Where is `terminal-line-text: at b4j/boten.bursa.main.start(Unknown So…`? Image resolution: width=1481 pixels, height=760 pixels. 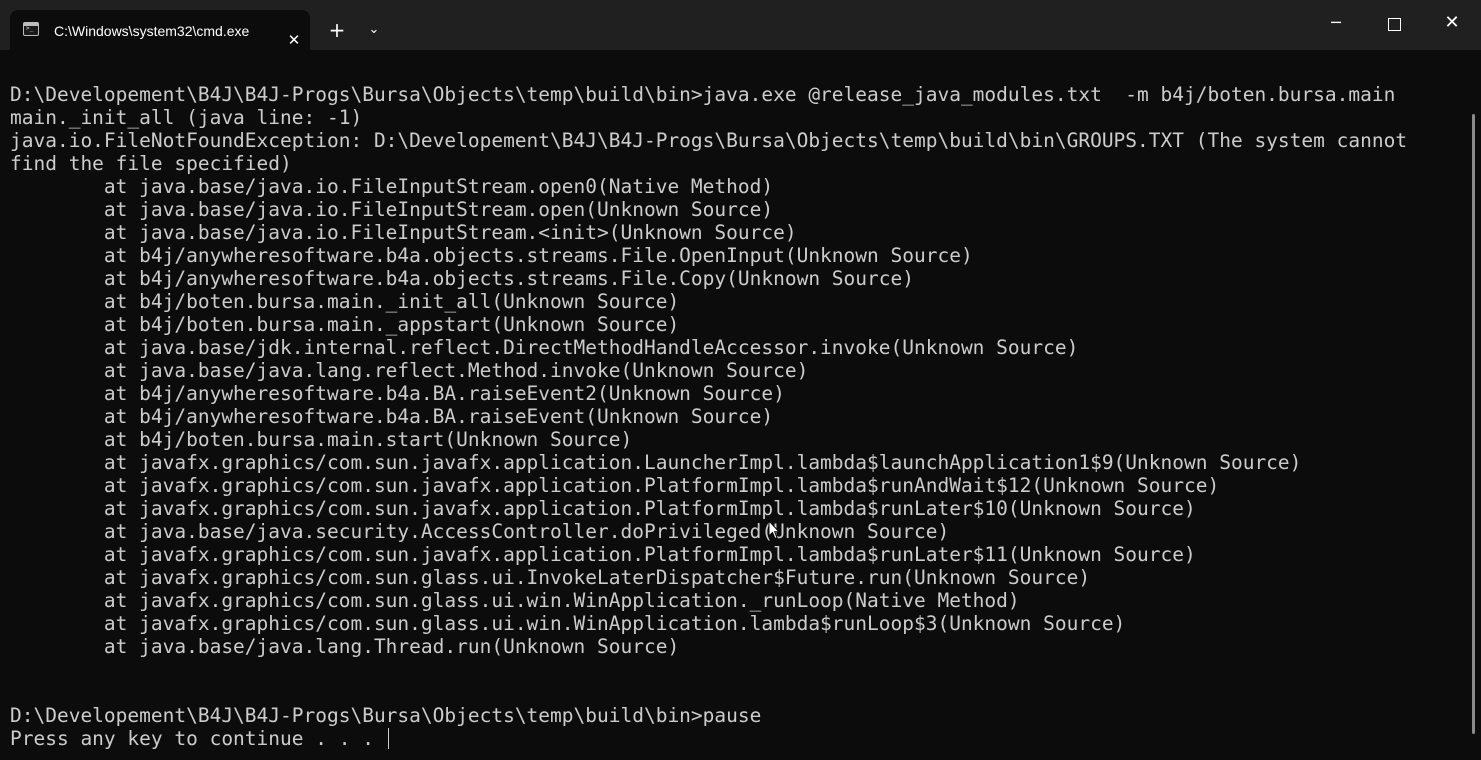 terminal-line-text: at b4j/boten.bursa.main.start(Unknown So… is located at coordinates (321, 439).